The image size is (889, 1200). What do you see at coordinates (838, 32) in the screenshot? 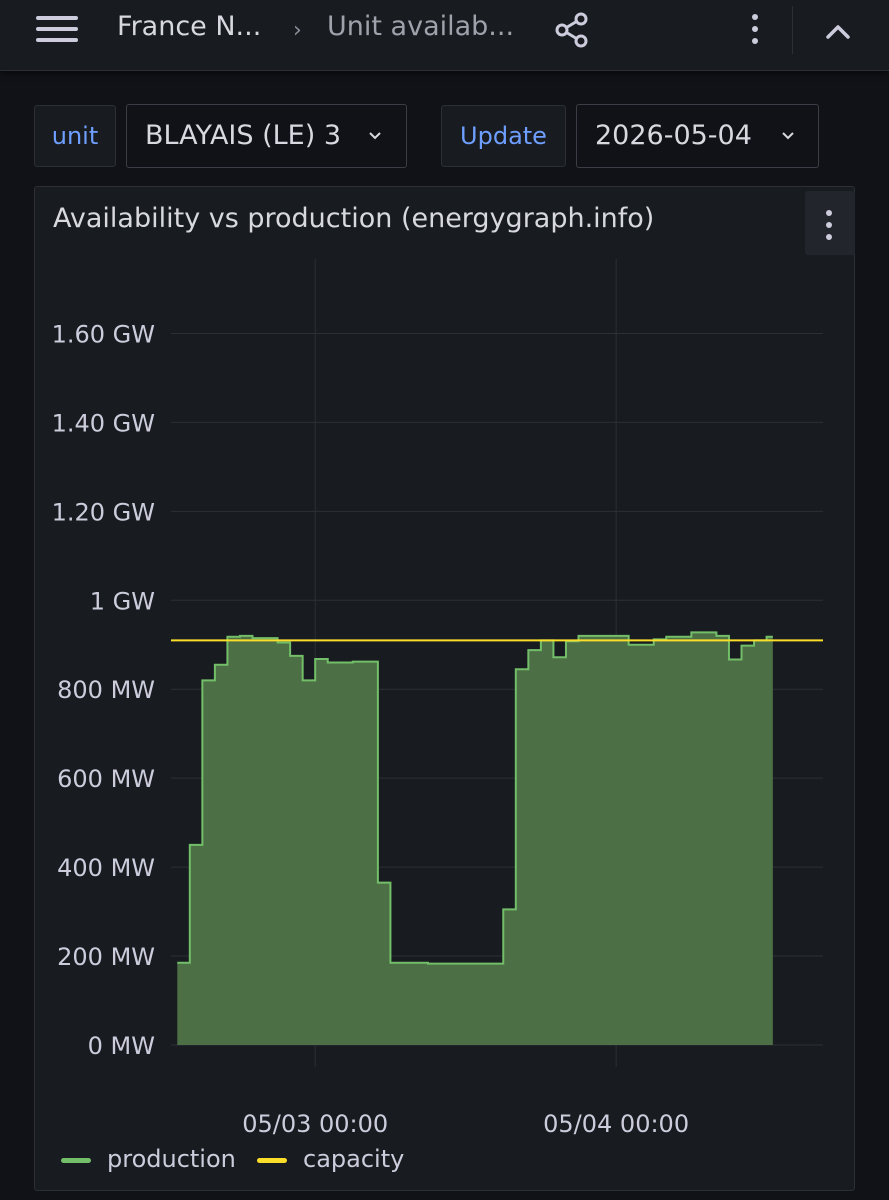
I see `chevron-up-icon` at bounding box center [838, 32].